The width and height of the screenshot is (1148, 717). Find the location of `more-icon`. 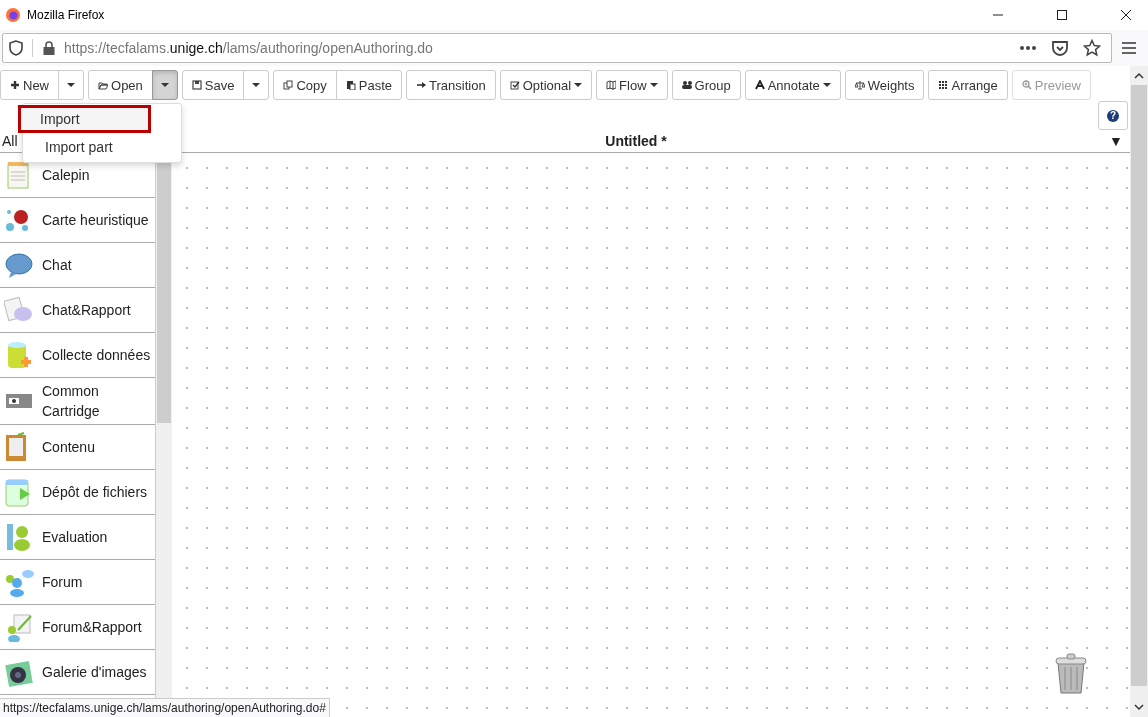

more-icon is located at coordinates (1028, 48).